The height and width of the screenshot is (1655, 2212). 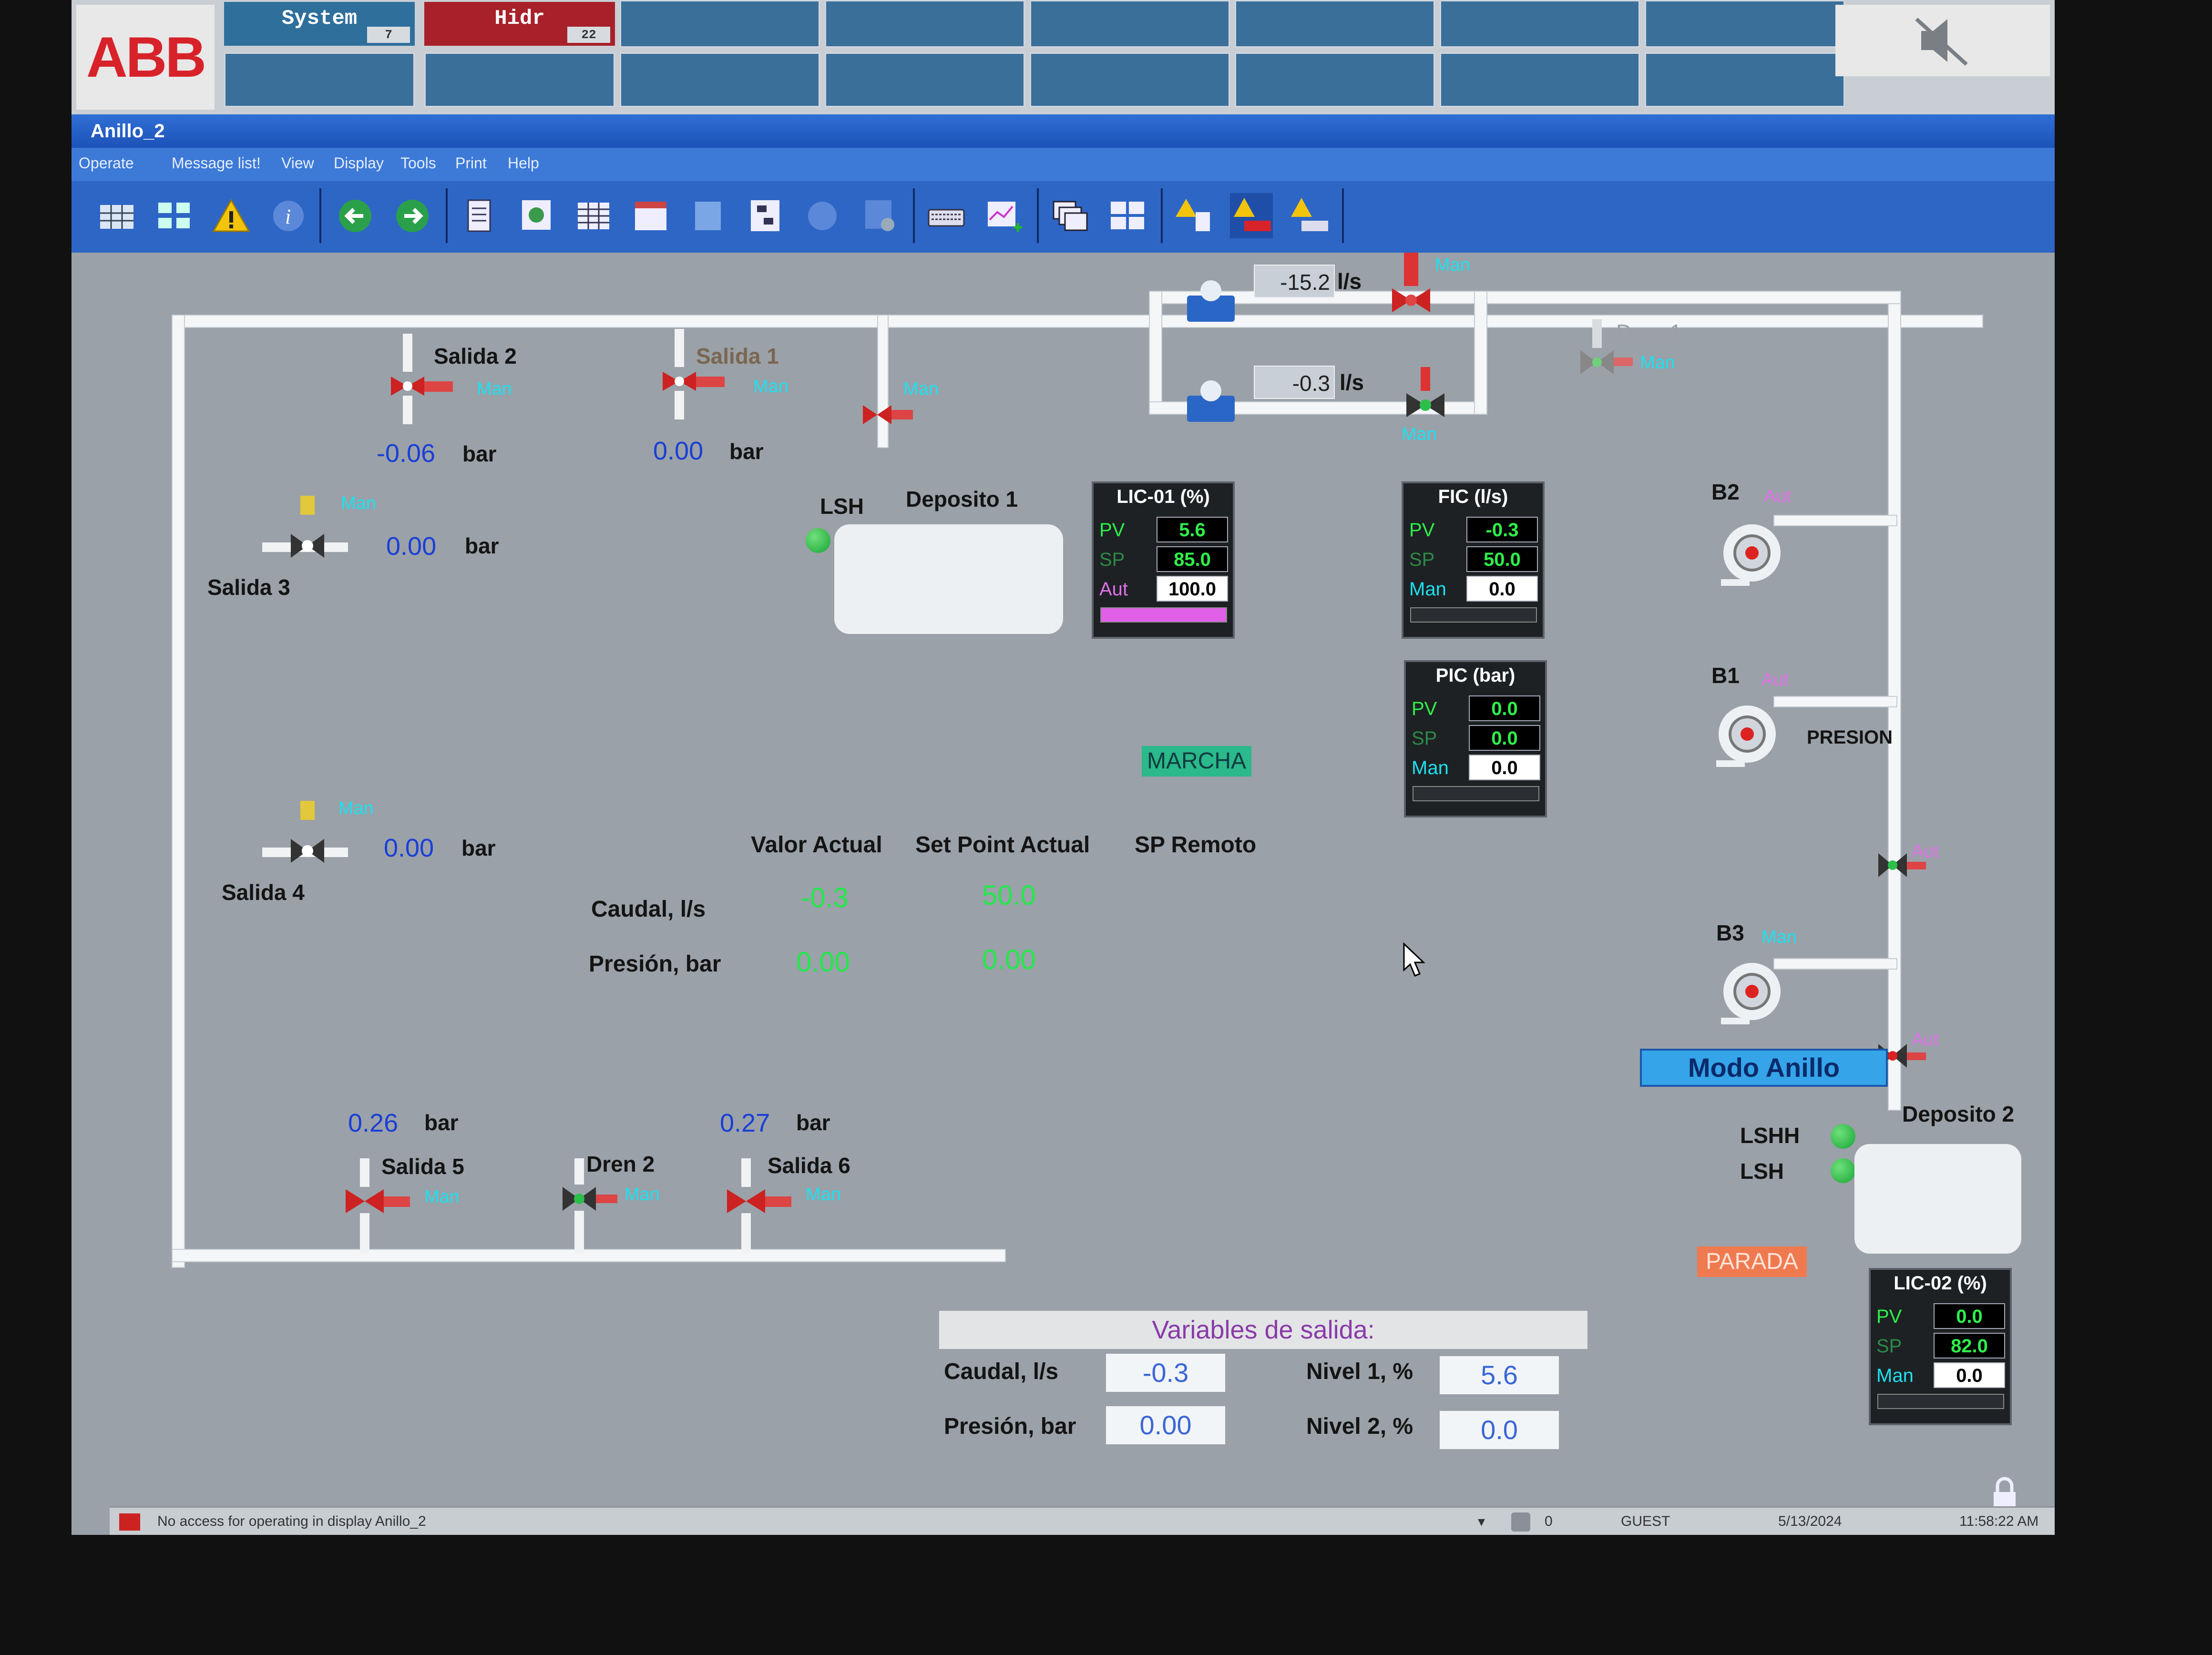 What do you see at coordinates (1192, 589) in the screenshot?
I see `output-value: 100.0` at bounding box center [1192, 589].